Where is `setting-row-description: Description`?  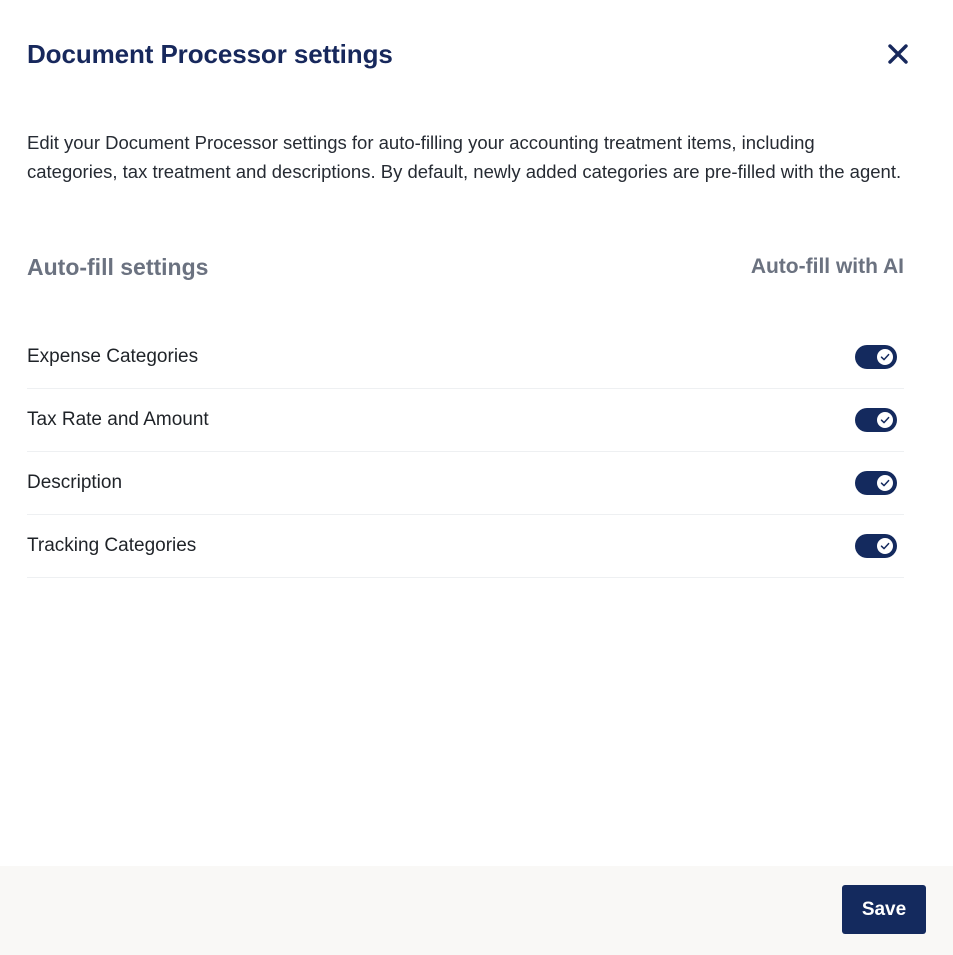
setting-row-description: Description is located at coordinates (465, 483).